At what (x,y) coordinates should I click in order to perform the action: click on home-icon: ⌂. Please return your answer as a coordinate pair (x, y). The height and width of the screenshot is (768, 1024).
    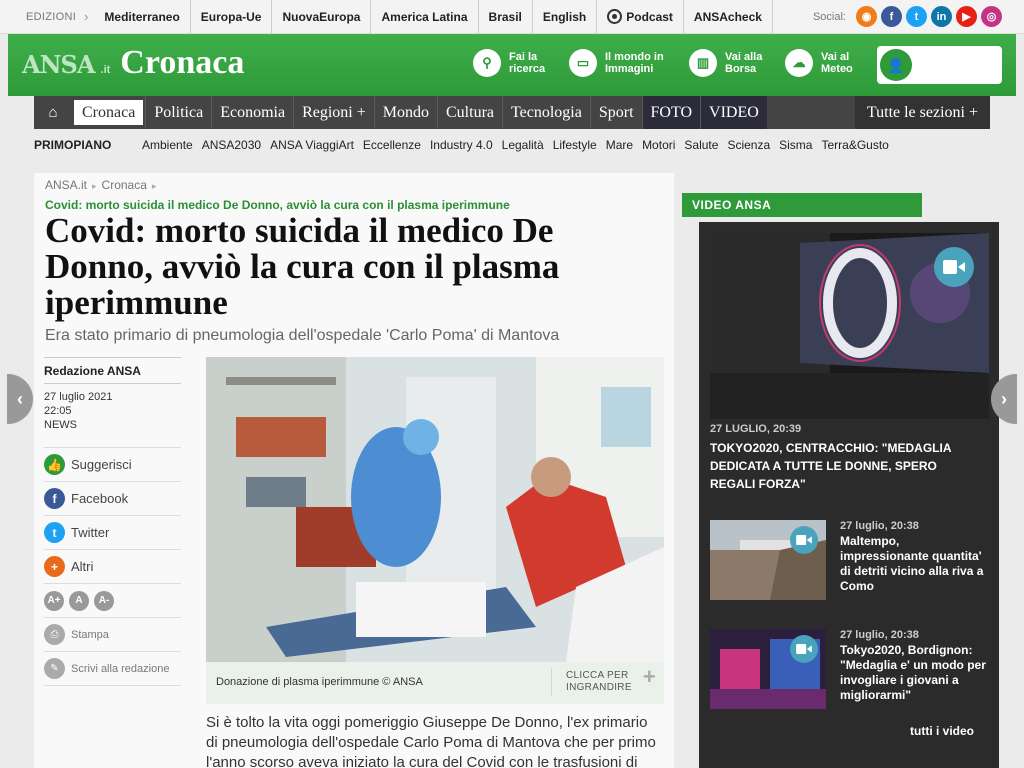
    Looking at the image, I should click on (53, 112).